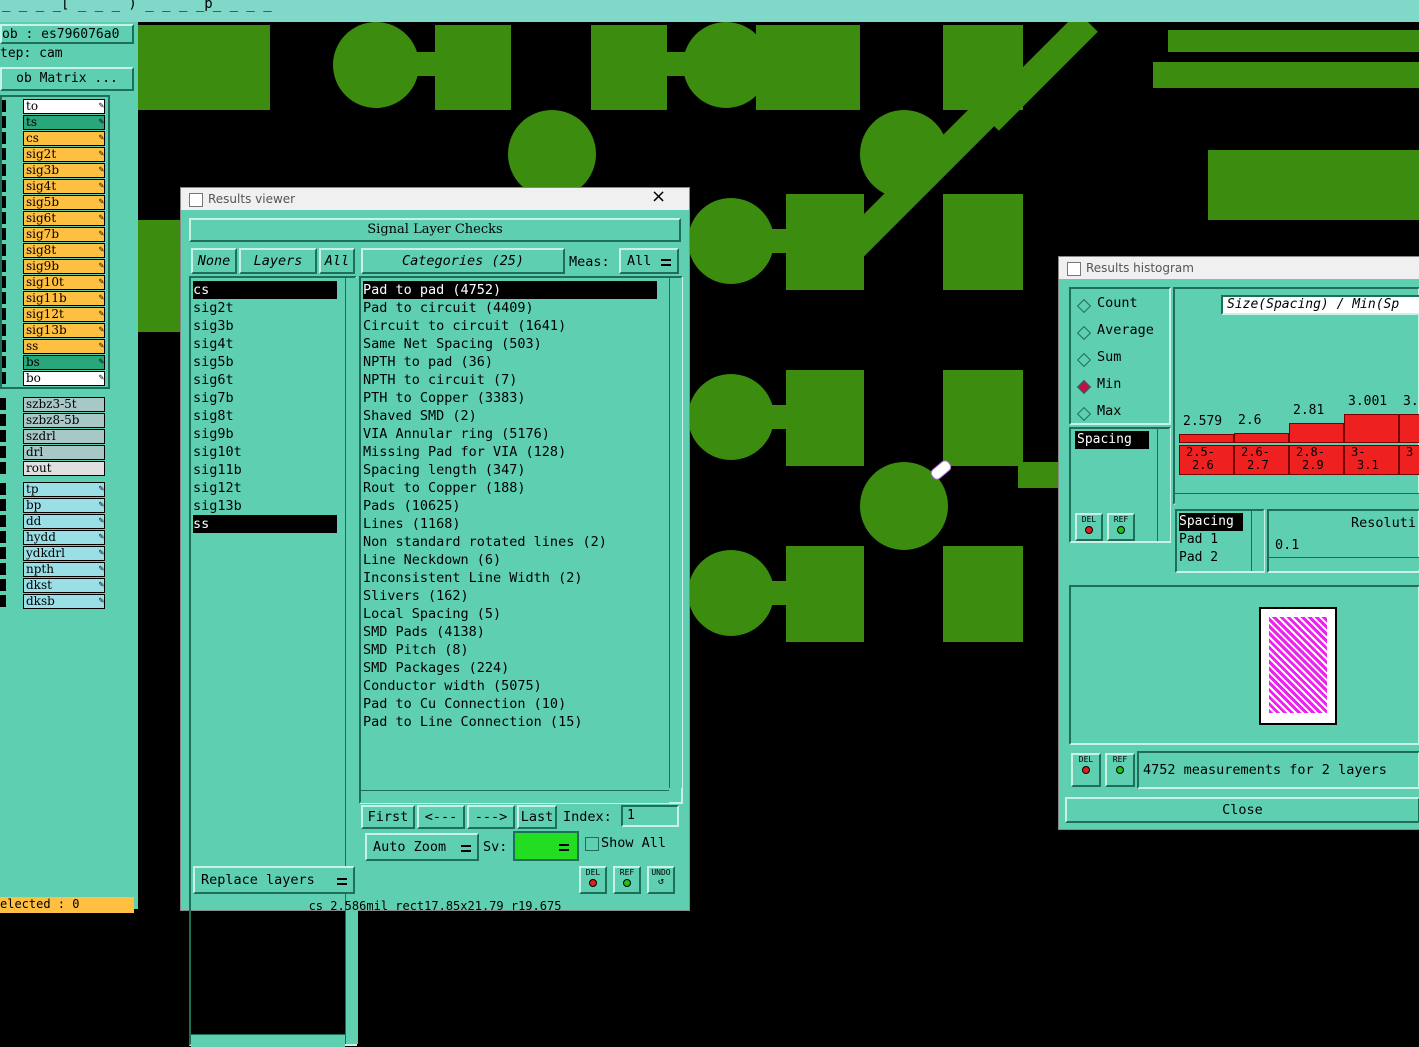 Image resolution: width=1419 pixels, height=1047 pixels. I want to click on layer-name: sig5b, so click(64, 202).